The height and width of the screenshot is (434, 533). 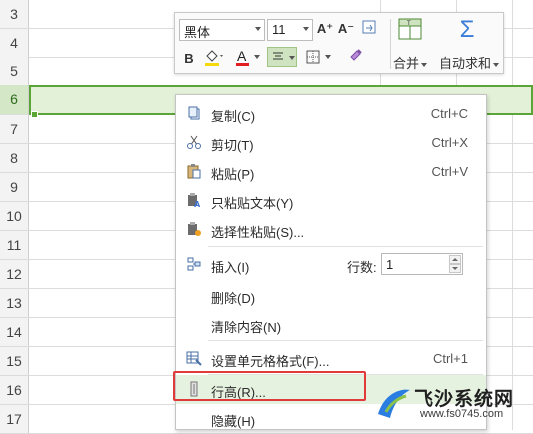 What do you see at coordinates (455, 268) in the screenshot?
I see `spinner-down-icon` at bounding box center [455, 268].